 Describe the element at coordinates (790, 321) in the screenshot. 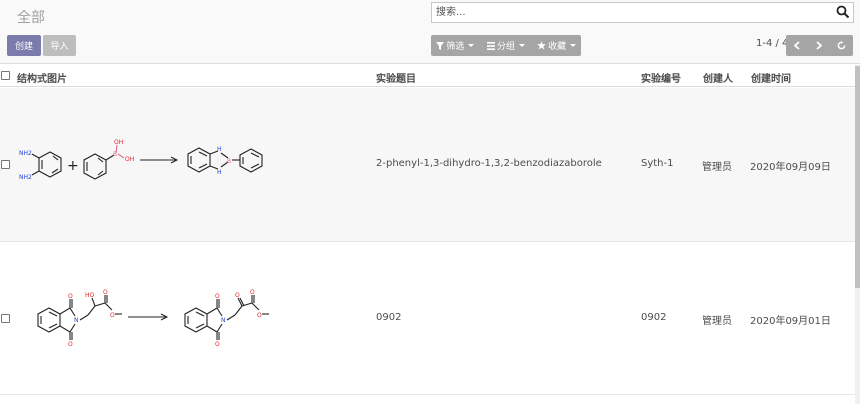

I see `created-time: 2020年09月01日` at that location.